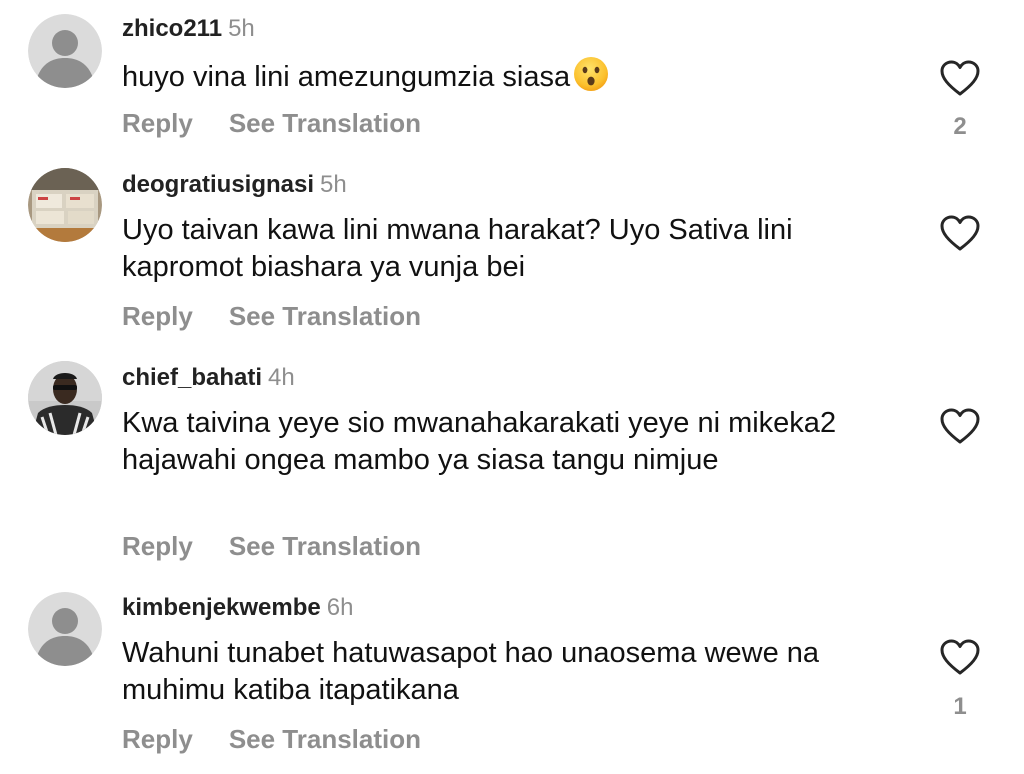  I want to click on comment-actions: Reply See Translation, so click(271, 739).